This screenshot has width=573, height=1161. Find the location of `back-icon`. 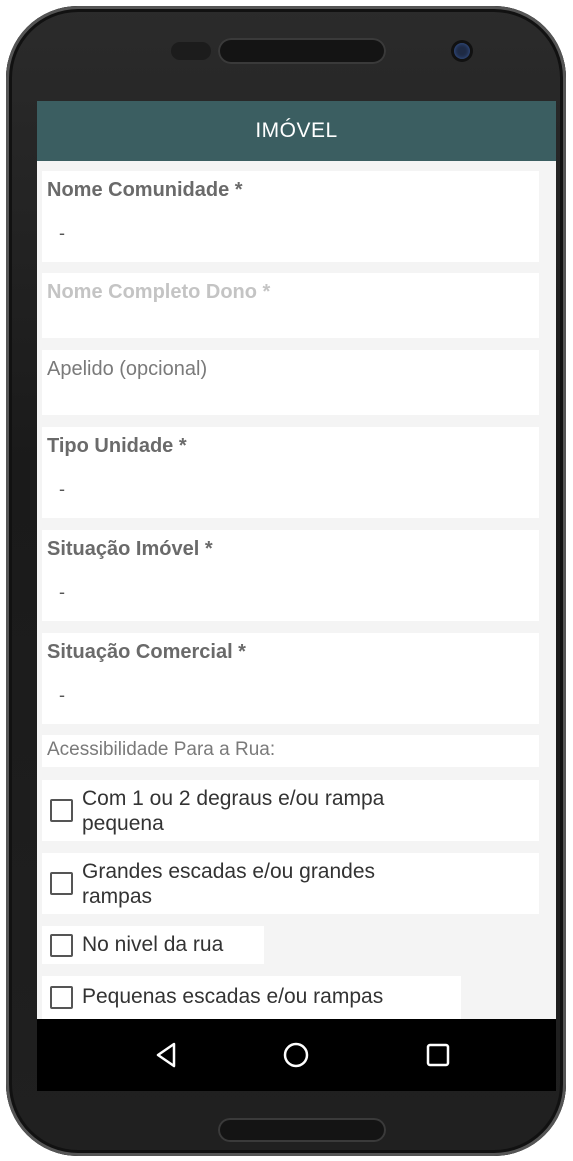

back-icon is located at coordinates (167, 1055).